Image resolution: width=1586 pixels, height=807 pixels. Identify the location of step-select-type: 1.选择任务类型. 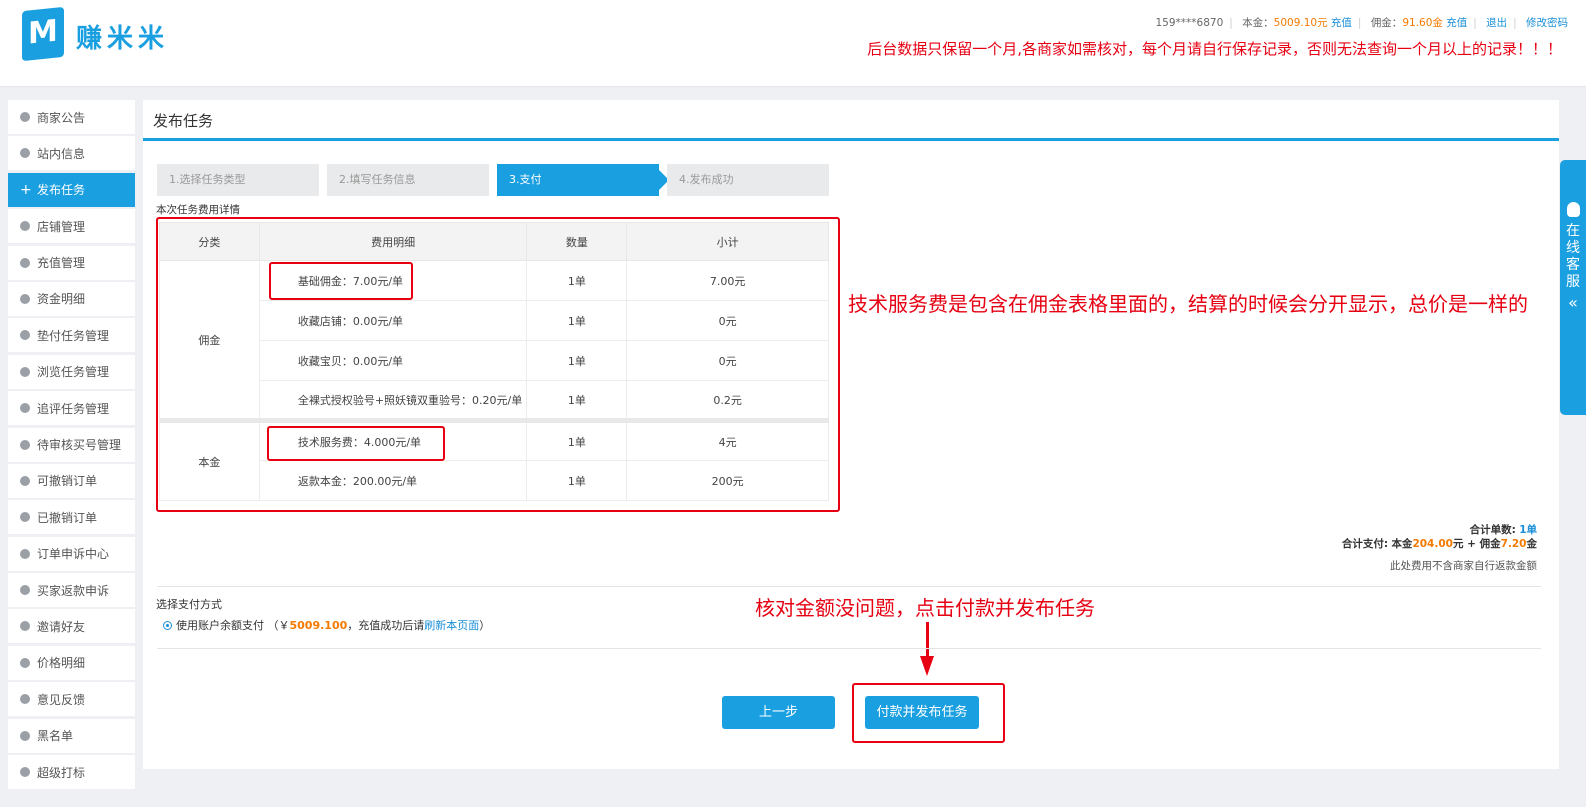
(238, 180).